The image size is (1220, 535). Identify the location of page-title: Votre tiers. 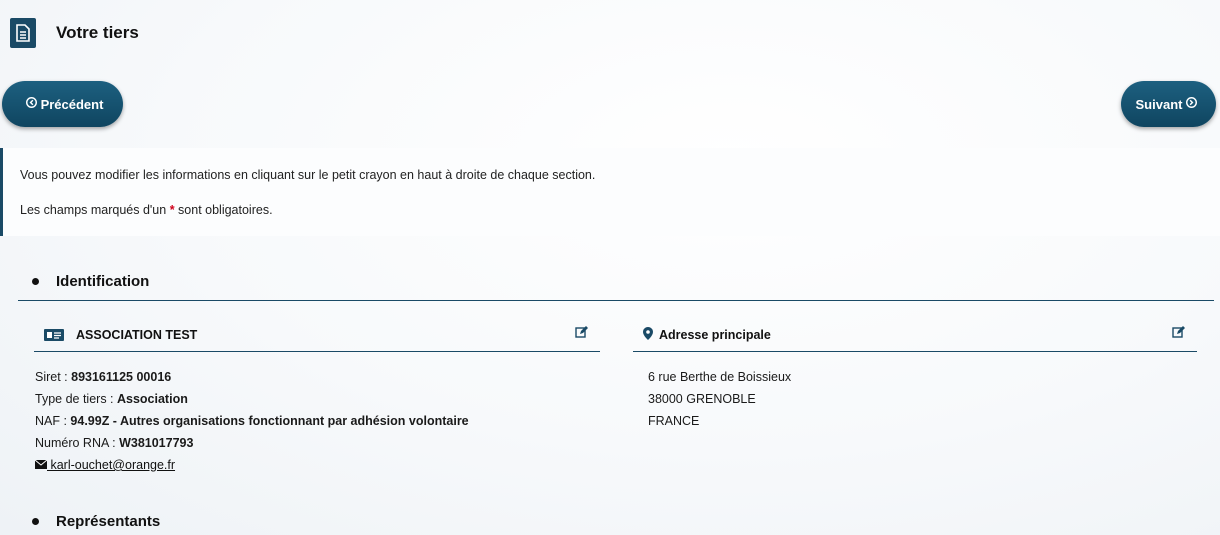
(97, 32).